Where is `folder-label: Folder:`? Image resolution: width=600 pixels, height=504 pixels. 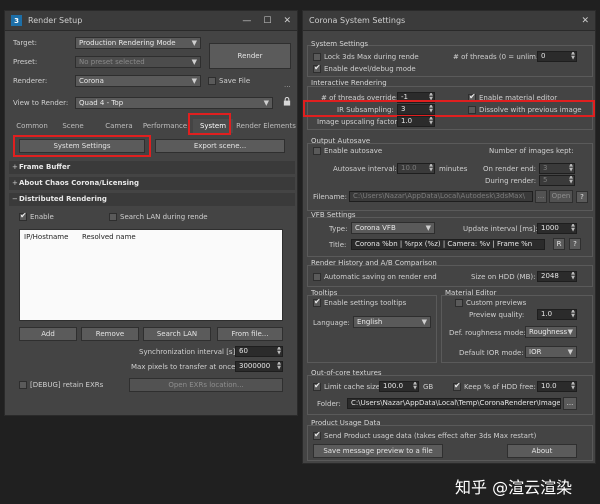 folder-label: Folder: is located at coordinates (329, 404).